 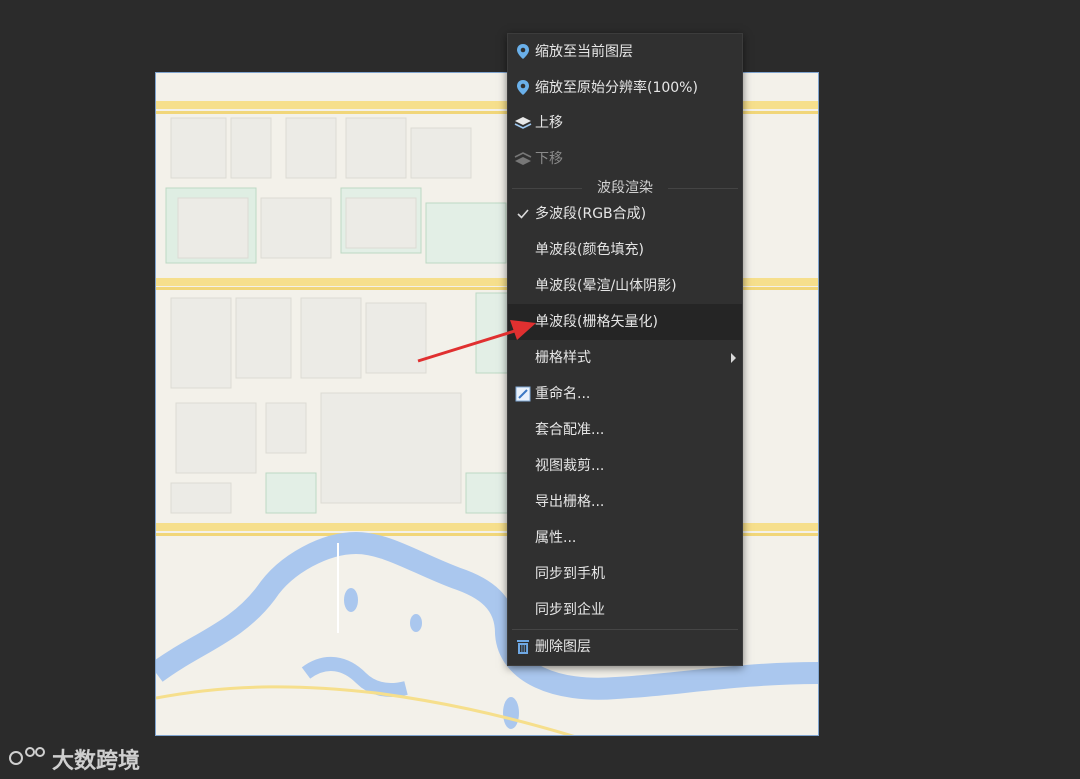 What do you see at coordinates (606, 286) in the screenshot?
I see `menu-item-label: 单波段(晕渲/山体阴影)` at bounding box center [606, 286].